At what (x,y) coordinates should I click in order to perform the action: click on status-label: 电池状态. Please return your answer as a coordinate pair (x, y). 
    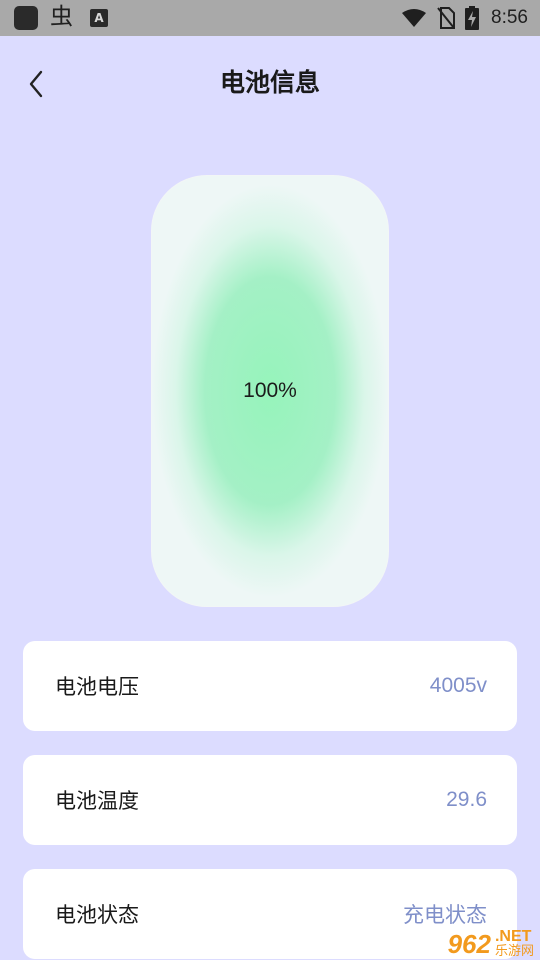
    Looking at the image, I should click on (97, 915).